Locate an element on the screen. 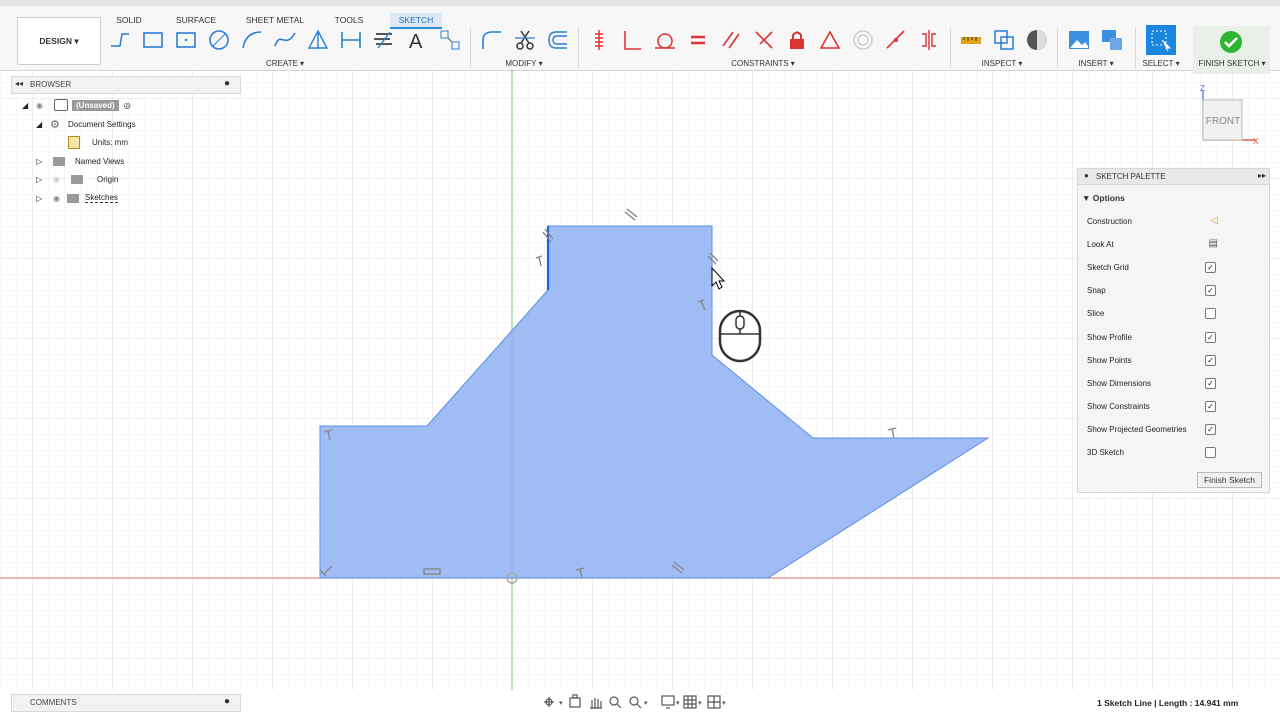  rectangle-tool-icon is located at coordinates (153, 40).